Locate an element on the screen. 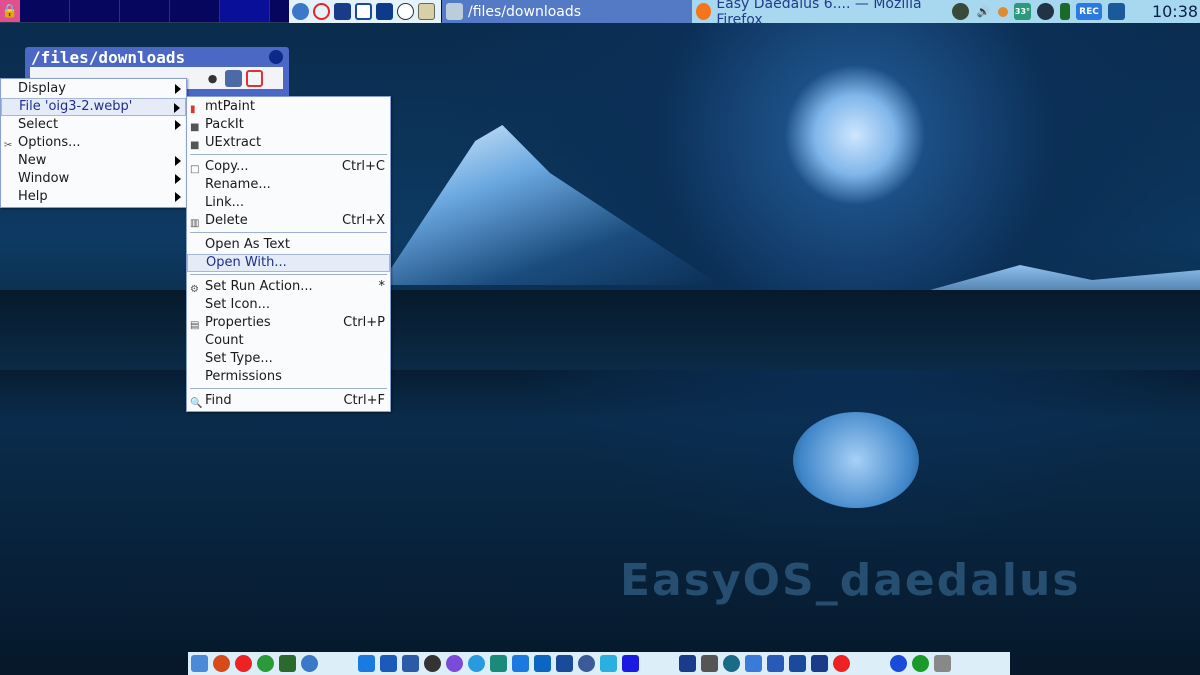 The width and height of the screenshot is (1200, 675). amazon-icon is located at coordinates (731, 663).